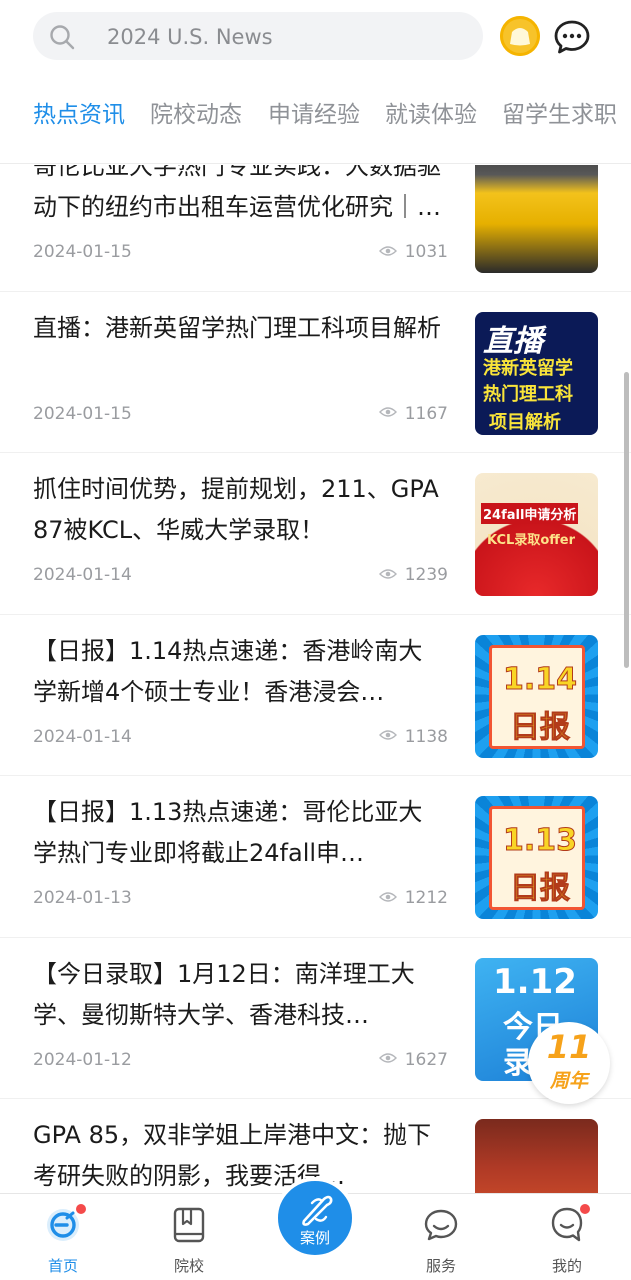 This screenshot has width=631, height=1280. I want to click on calendar-card: 1.13 日报, so click(537, 858).